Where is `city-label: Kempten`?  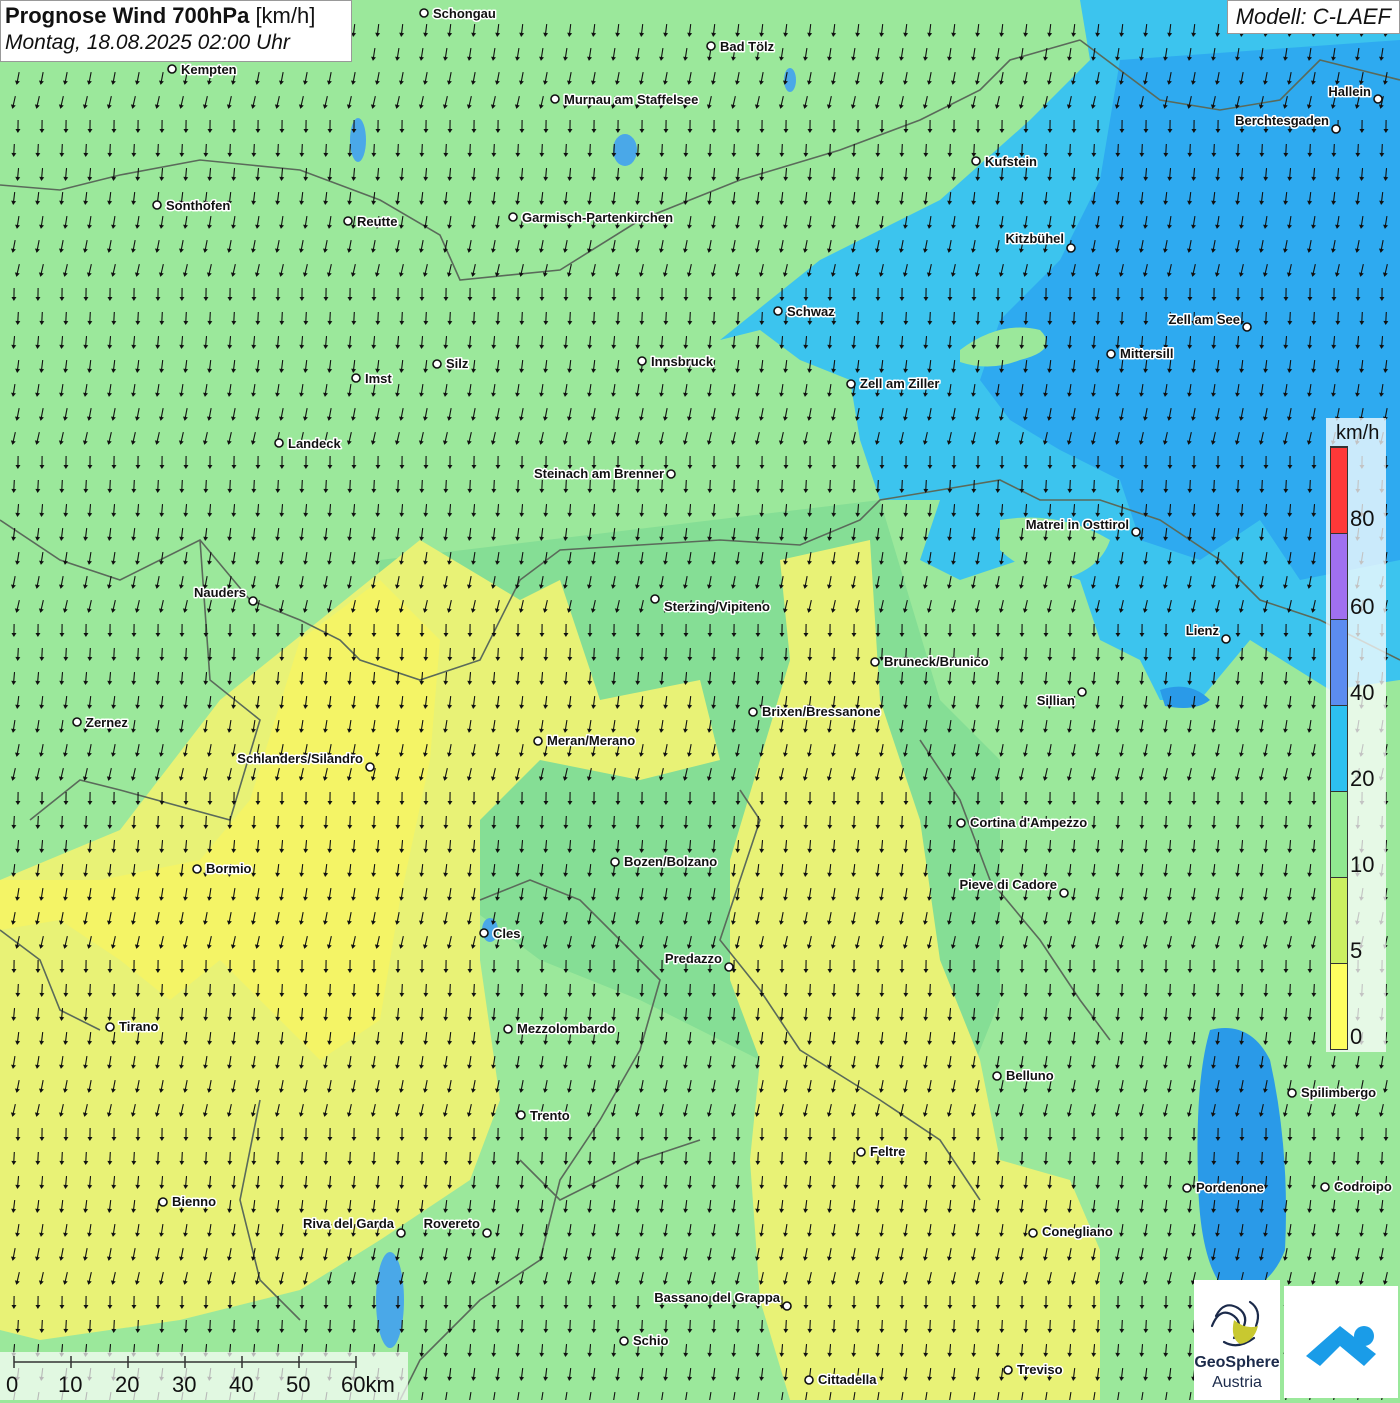 city-label: Kempten is located at coordinates (209, 69).